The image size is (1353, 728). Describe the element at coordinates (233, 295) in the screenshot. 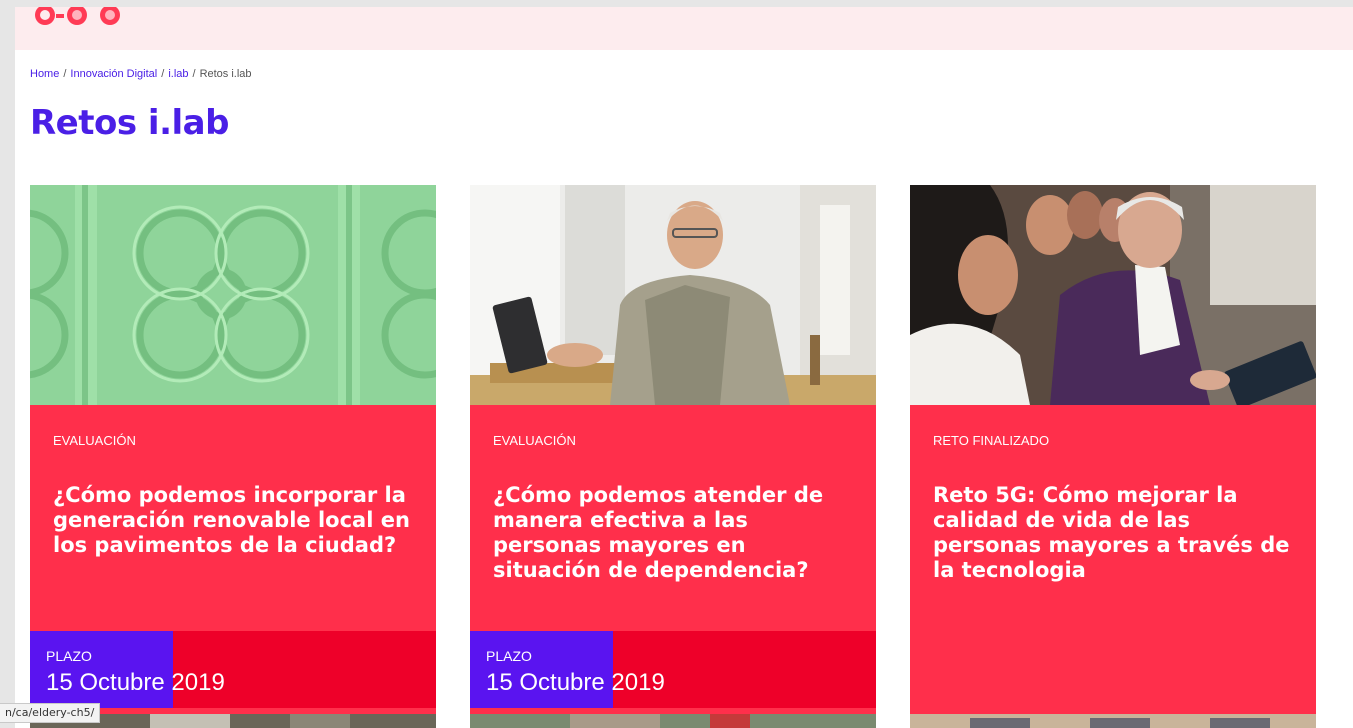

I see `card-image-tile-pattern` at that location.